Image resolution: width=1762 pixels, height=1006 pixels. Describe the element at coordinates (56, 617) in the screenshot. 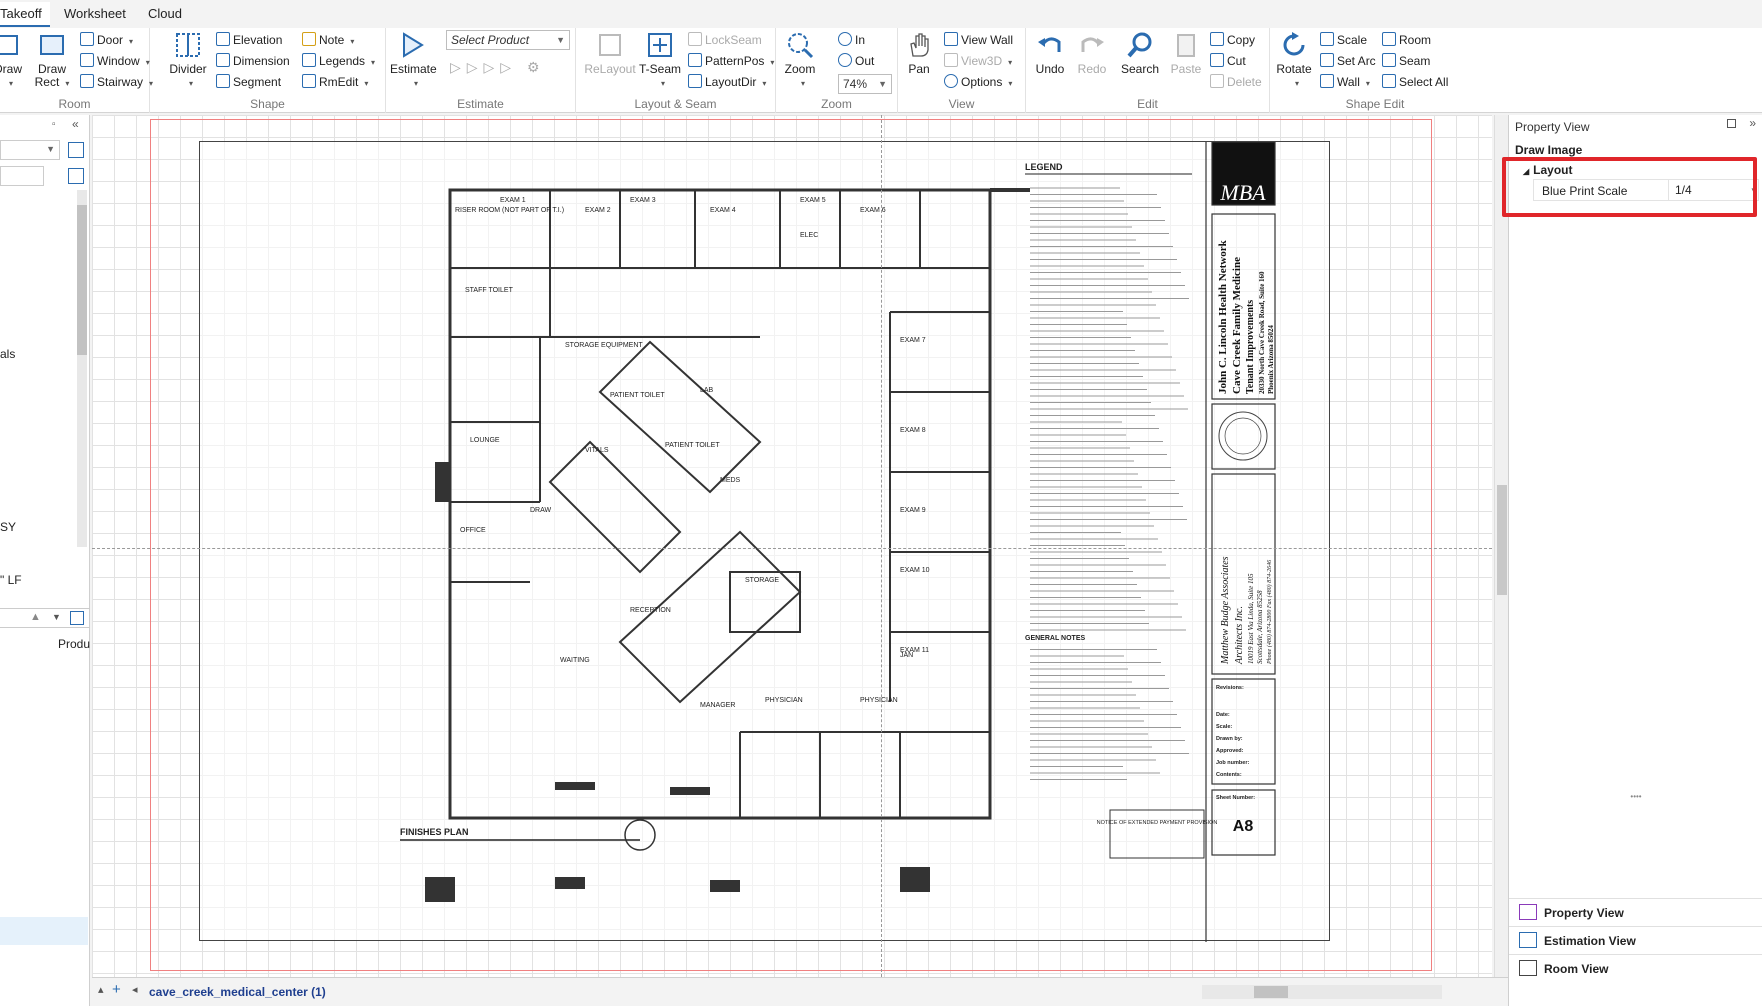

I see `chevron-down-icon: ▼` at that location.